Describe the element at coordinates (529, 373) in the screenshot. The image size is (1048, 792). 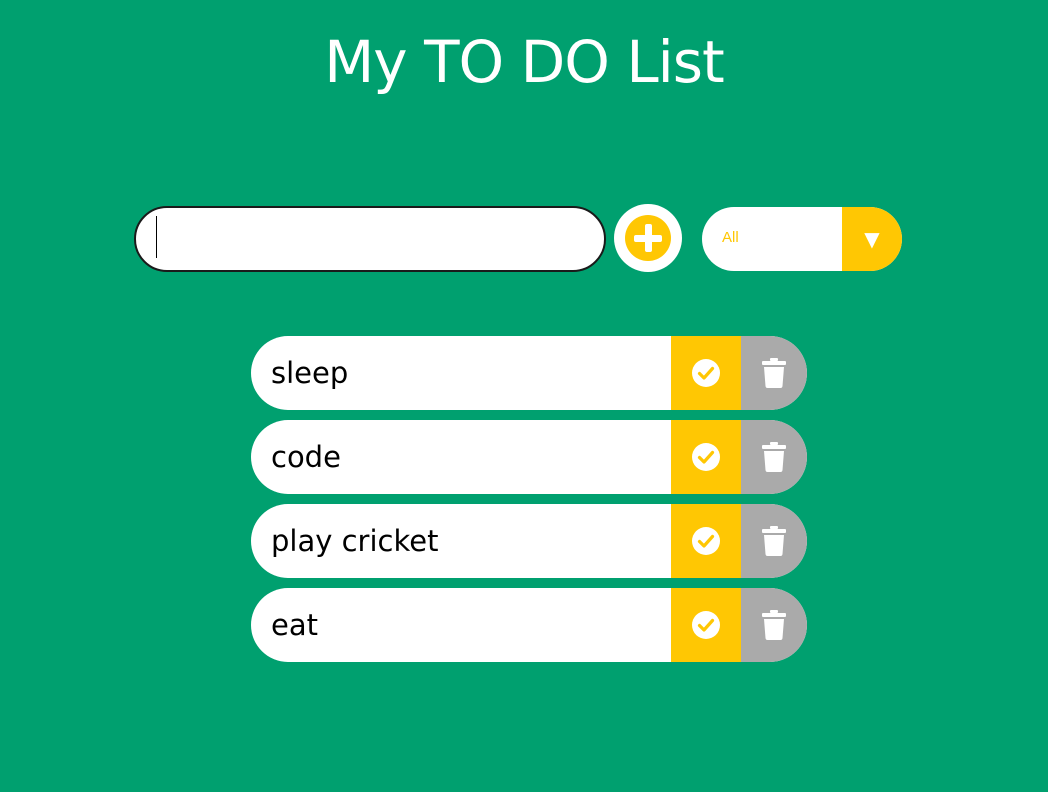
I see `todo-item: sleep` at that location.